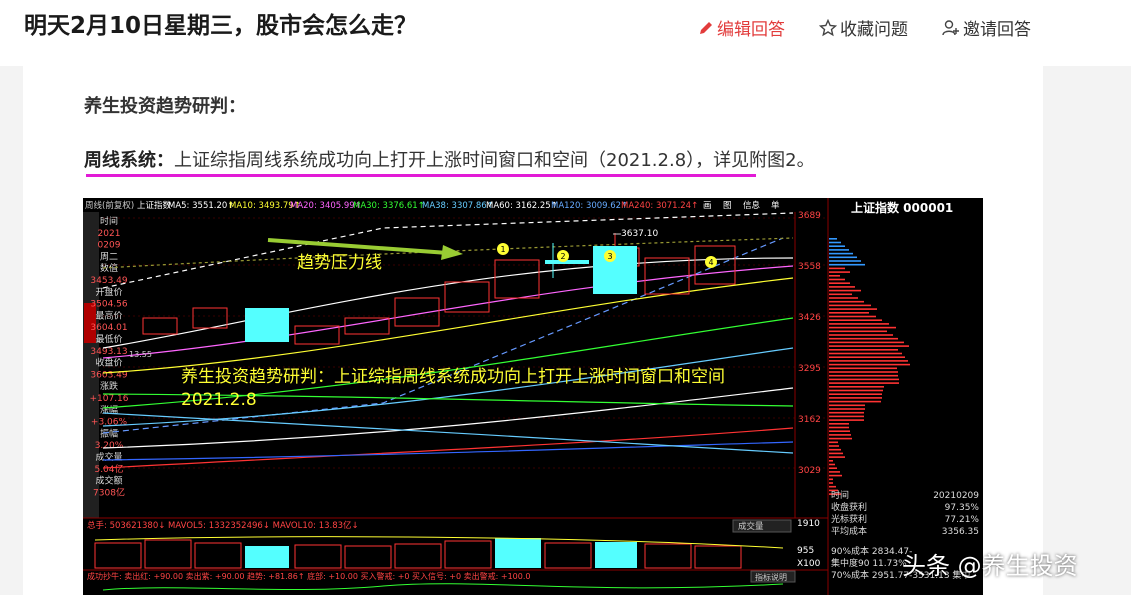  I want to click on invite-answer-button: 邀请回答, so click(986, 27).